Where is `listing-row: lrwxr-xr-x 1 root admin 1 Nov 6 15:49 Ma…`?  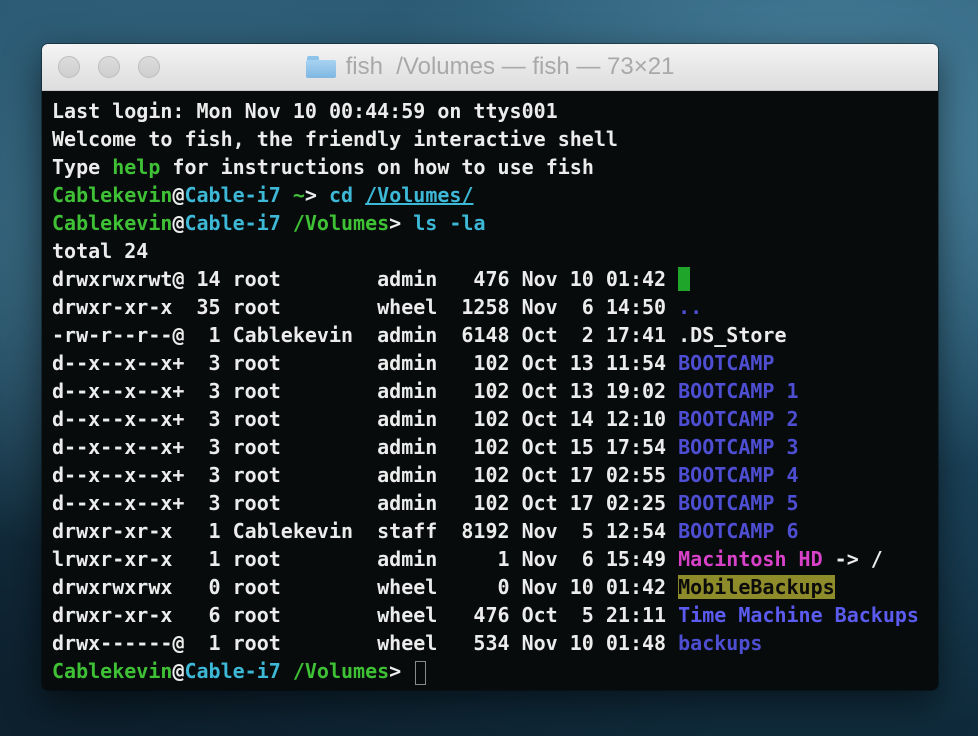 listing-row: lrwxr-xr-x 1 root admin 1 Nov 6 15:49 Ma… is located at coordinates (467, 559).